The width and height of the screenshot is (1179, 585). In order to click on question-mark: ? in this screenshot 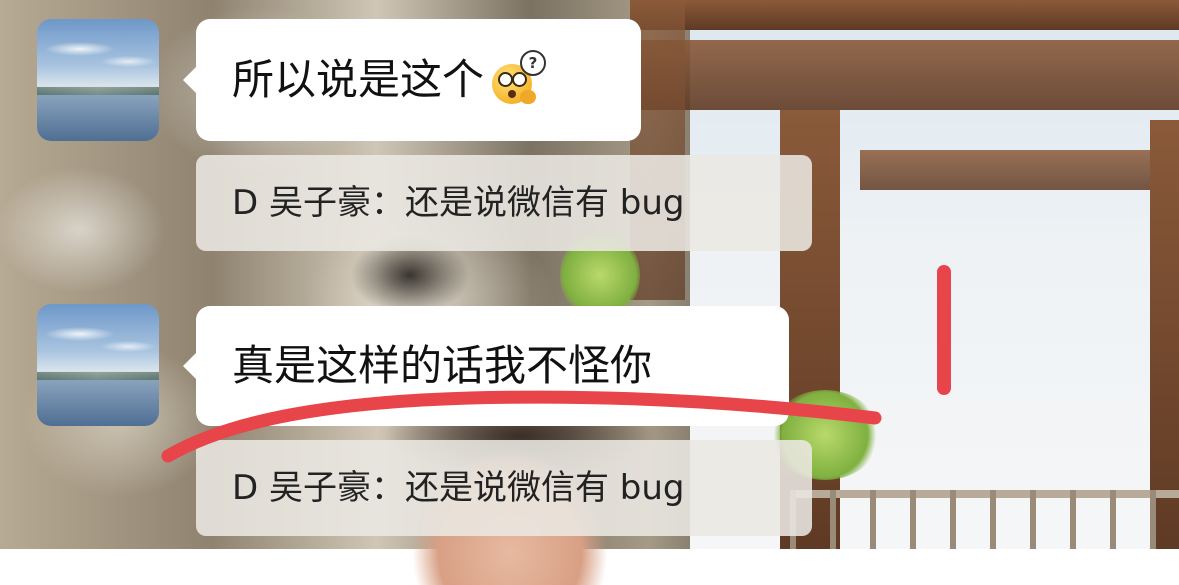, I will do `click(533, 63)`.